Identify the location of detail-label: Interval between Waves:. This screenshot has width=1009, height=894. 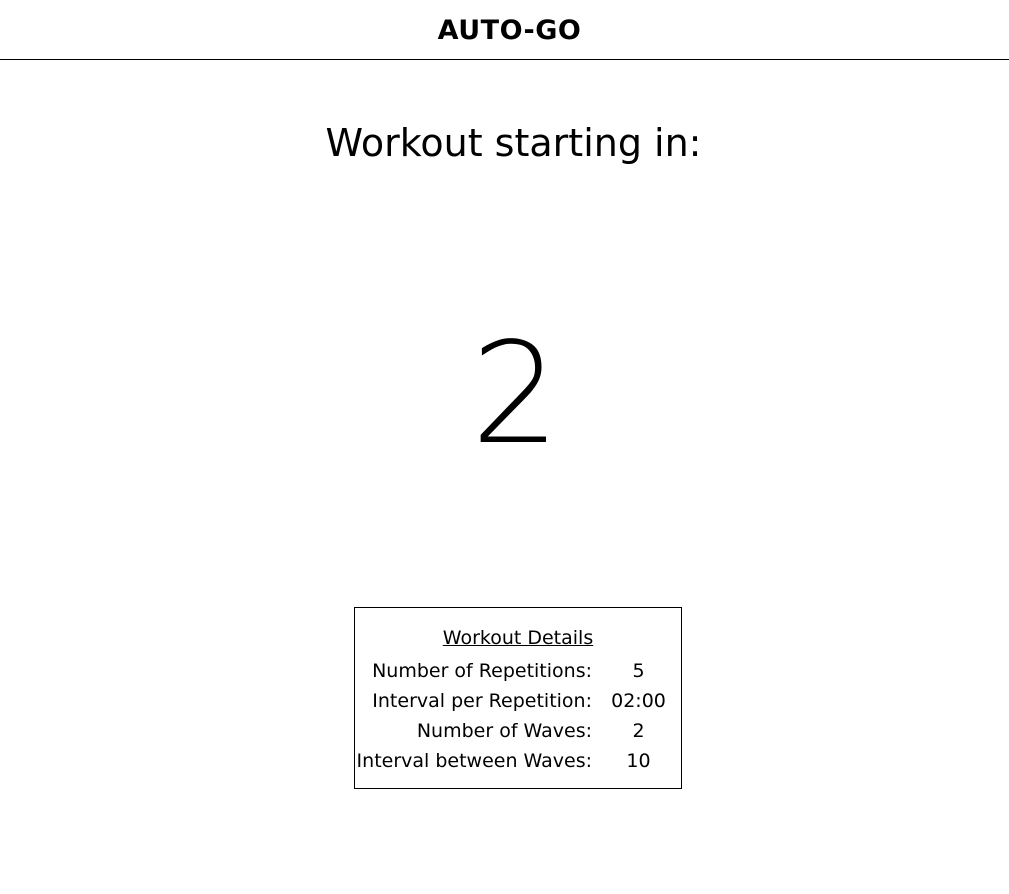
(474, 761).